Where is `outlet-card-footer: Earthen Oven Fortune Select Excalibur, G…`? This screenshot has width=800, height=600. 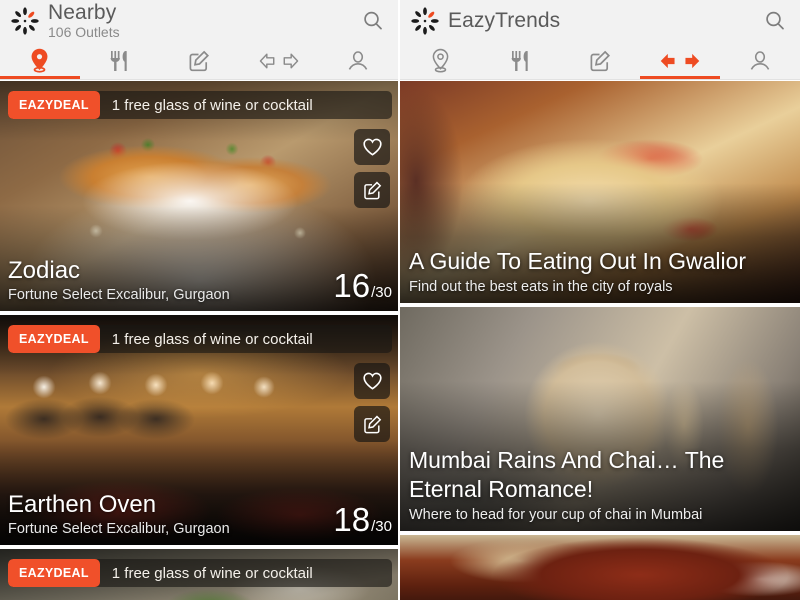
outlet-card-footer: Earthen Oven Fortune Select Excalibur, G… is located at coordinates (199, 514).